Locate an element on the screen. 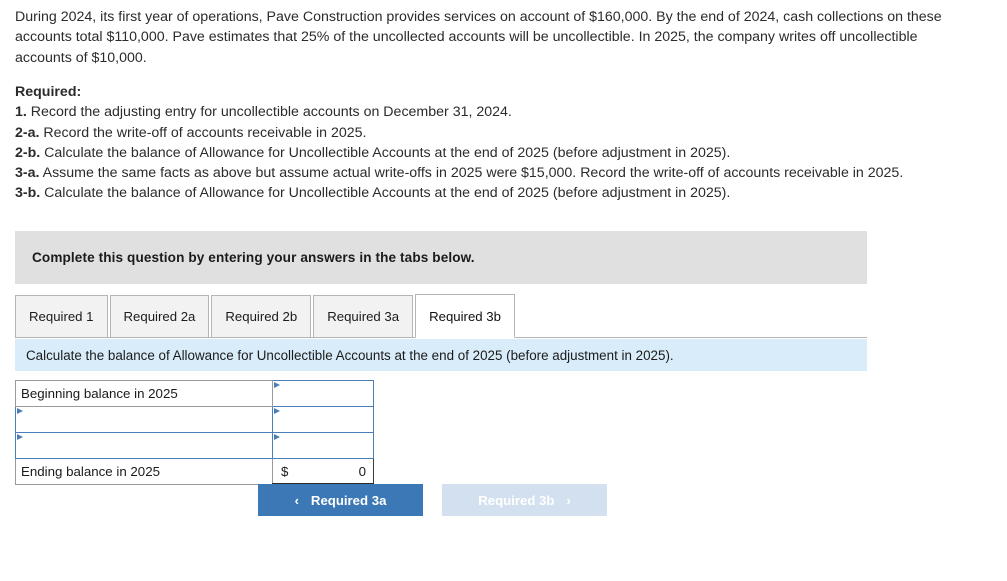  table-row: Ending balance in 2025 $ 0 is located at coordinates (194, 472).